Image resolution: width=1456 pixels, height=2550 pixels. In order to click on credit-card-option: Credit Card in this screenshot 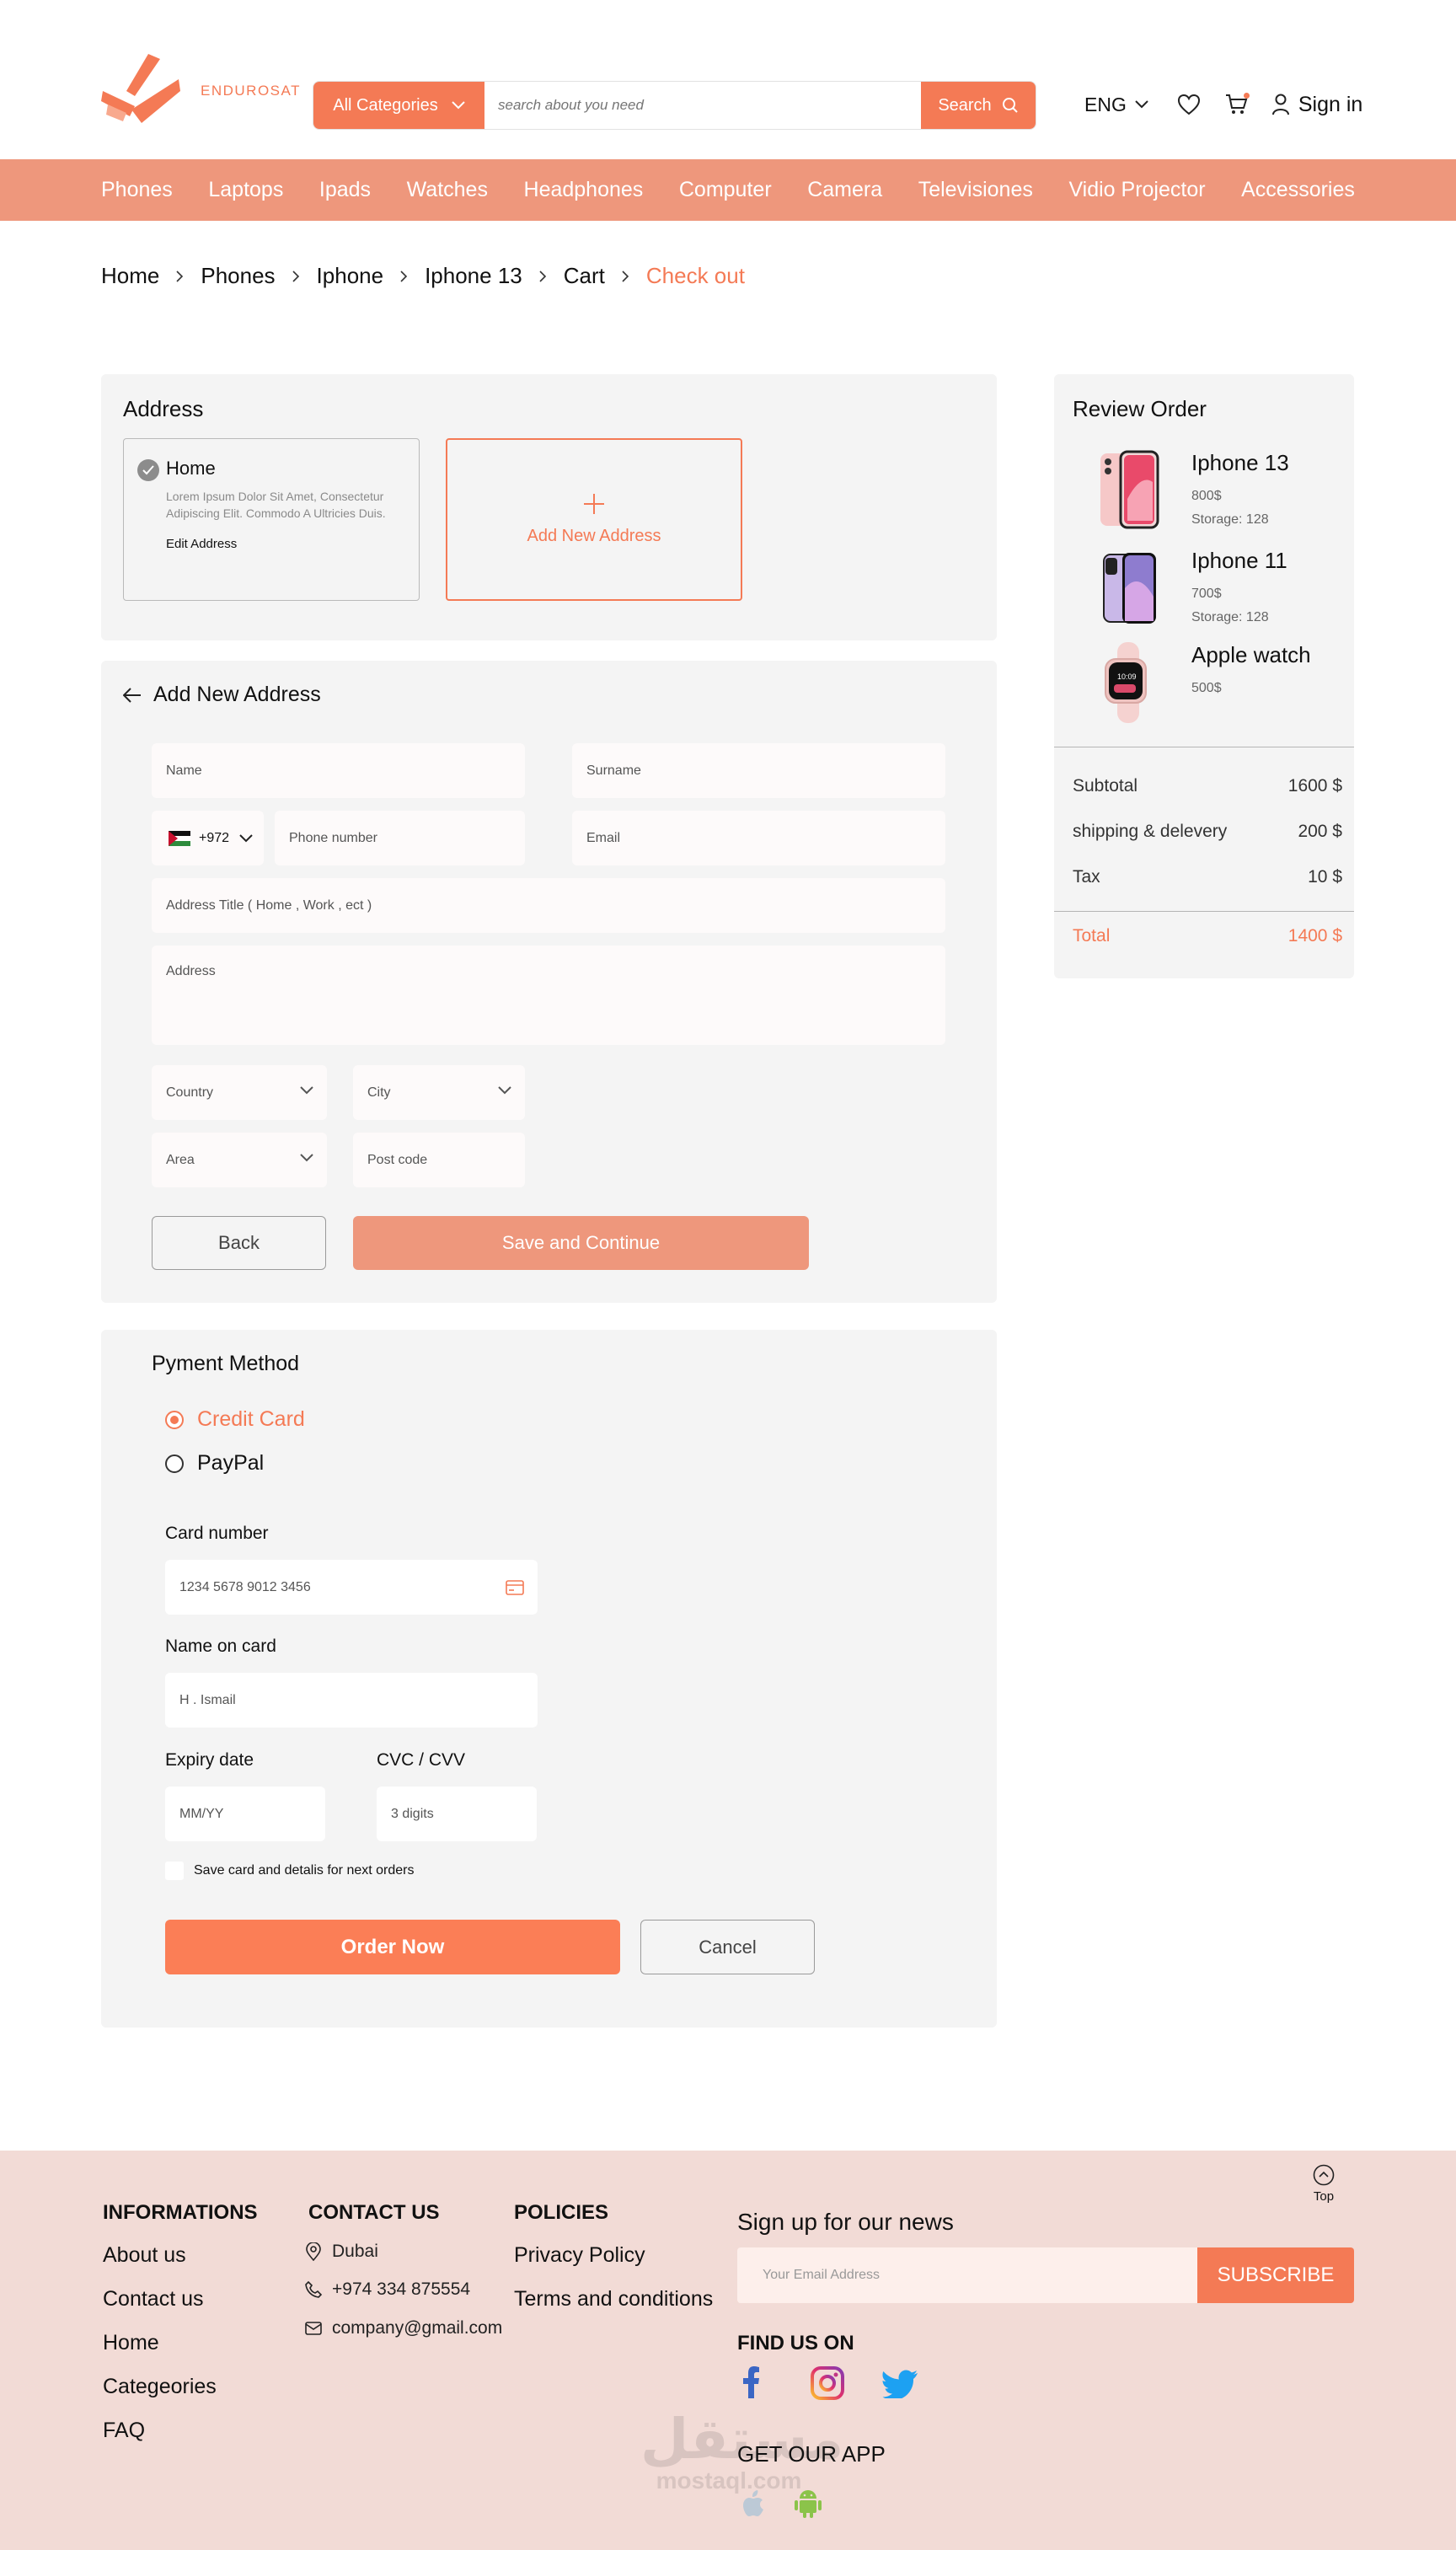, I will do `click(235, 1419)`.